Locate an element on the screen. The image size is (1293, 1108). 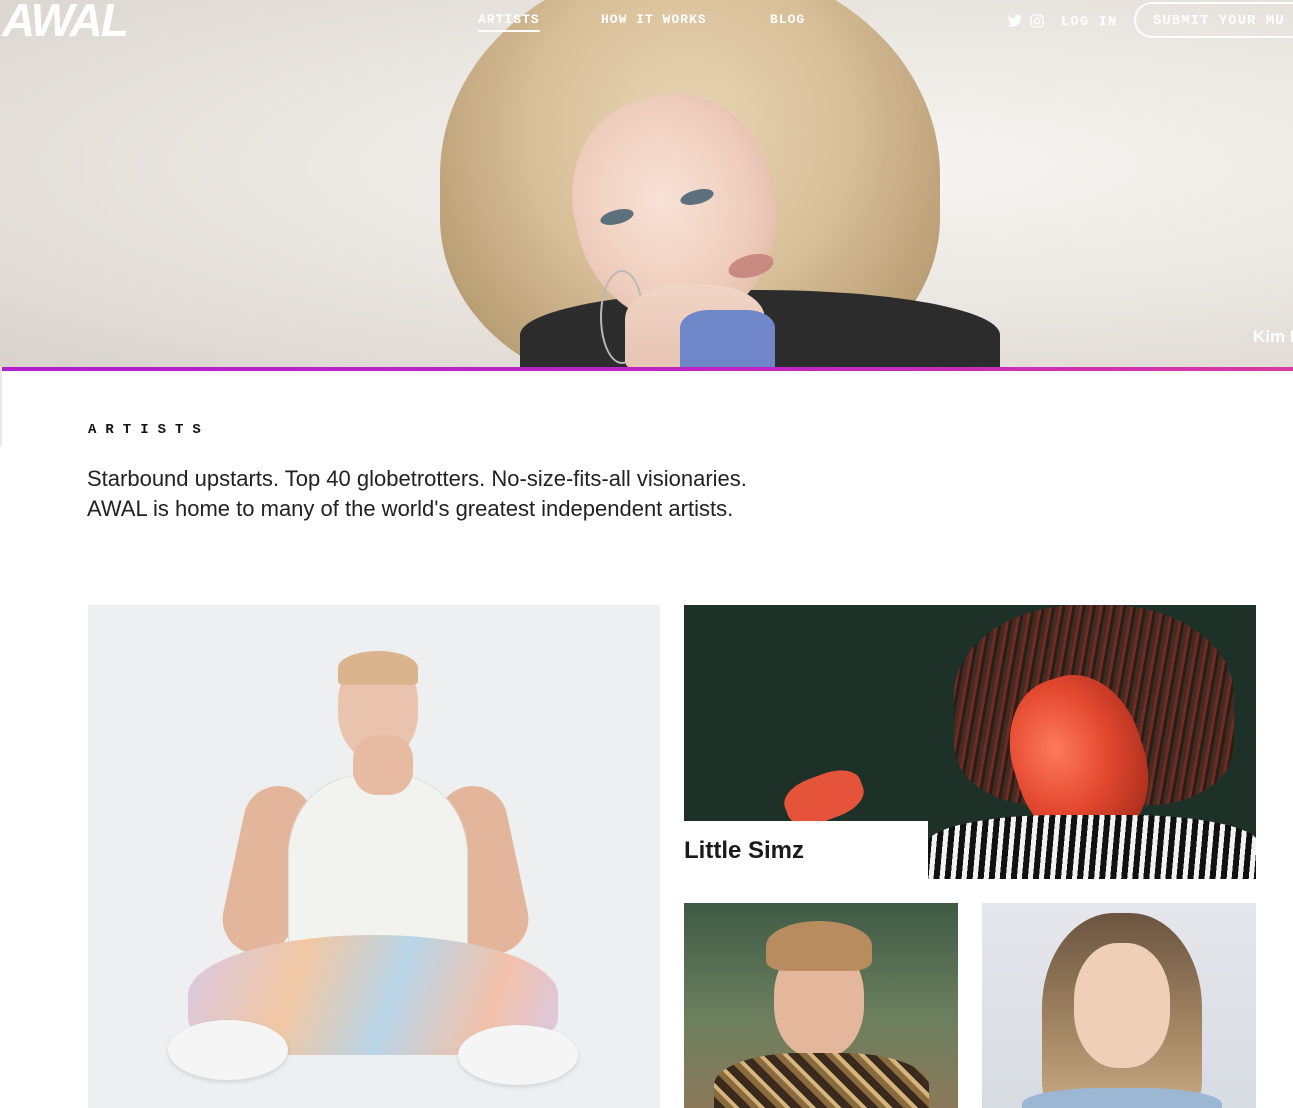
artist-photo-hands is located at coordinates (383, 765).